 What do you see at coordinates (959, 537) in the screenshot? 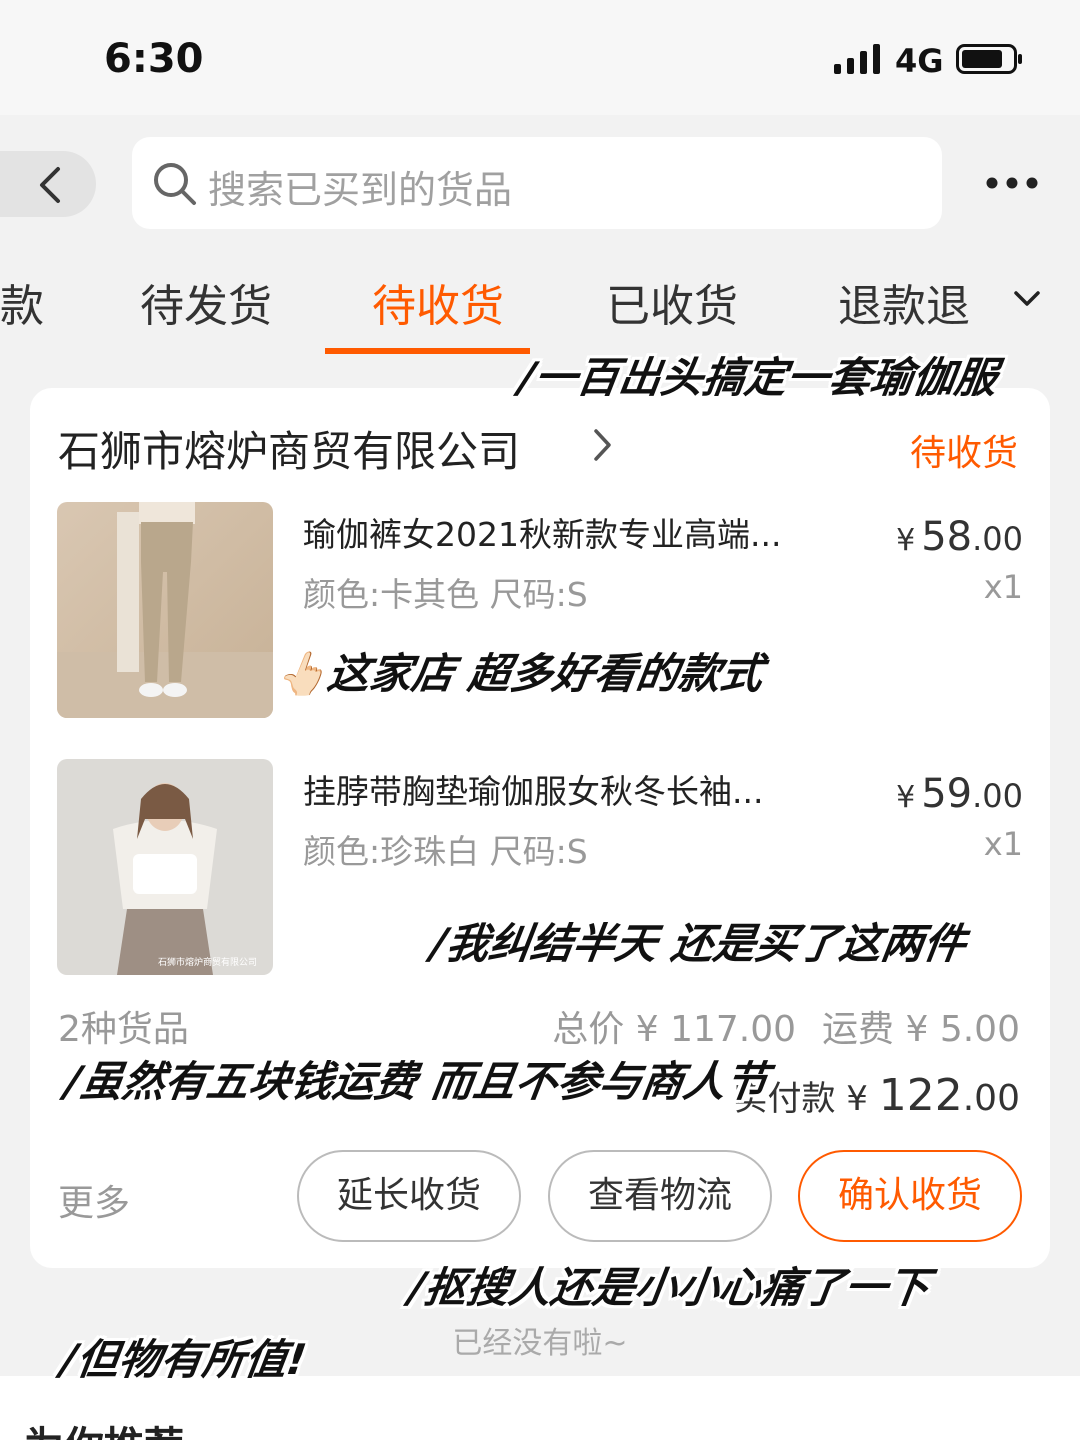
I see `product-price: ¥58.00` at bounding box center [959, 537].